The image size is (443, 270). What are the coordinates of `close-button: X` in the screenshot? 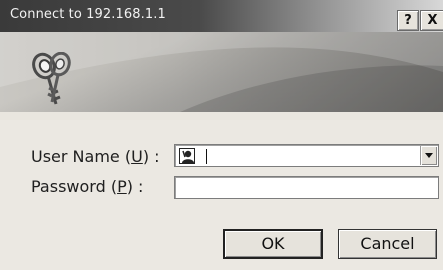 It's located at (431, 20).